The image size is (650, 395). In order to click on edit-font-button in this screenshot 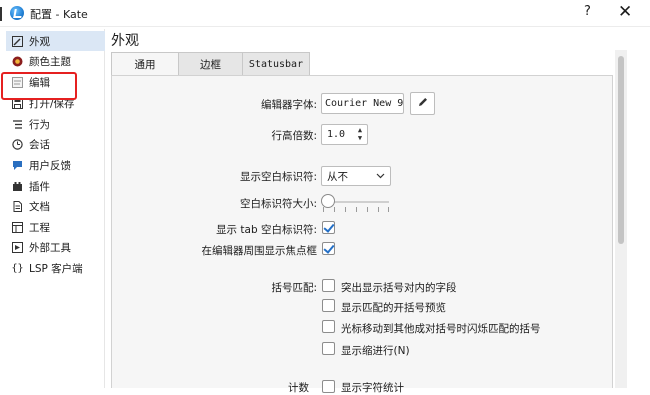, I will do `click(422, 103)`.